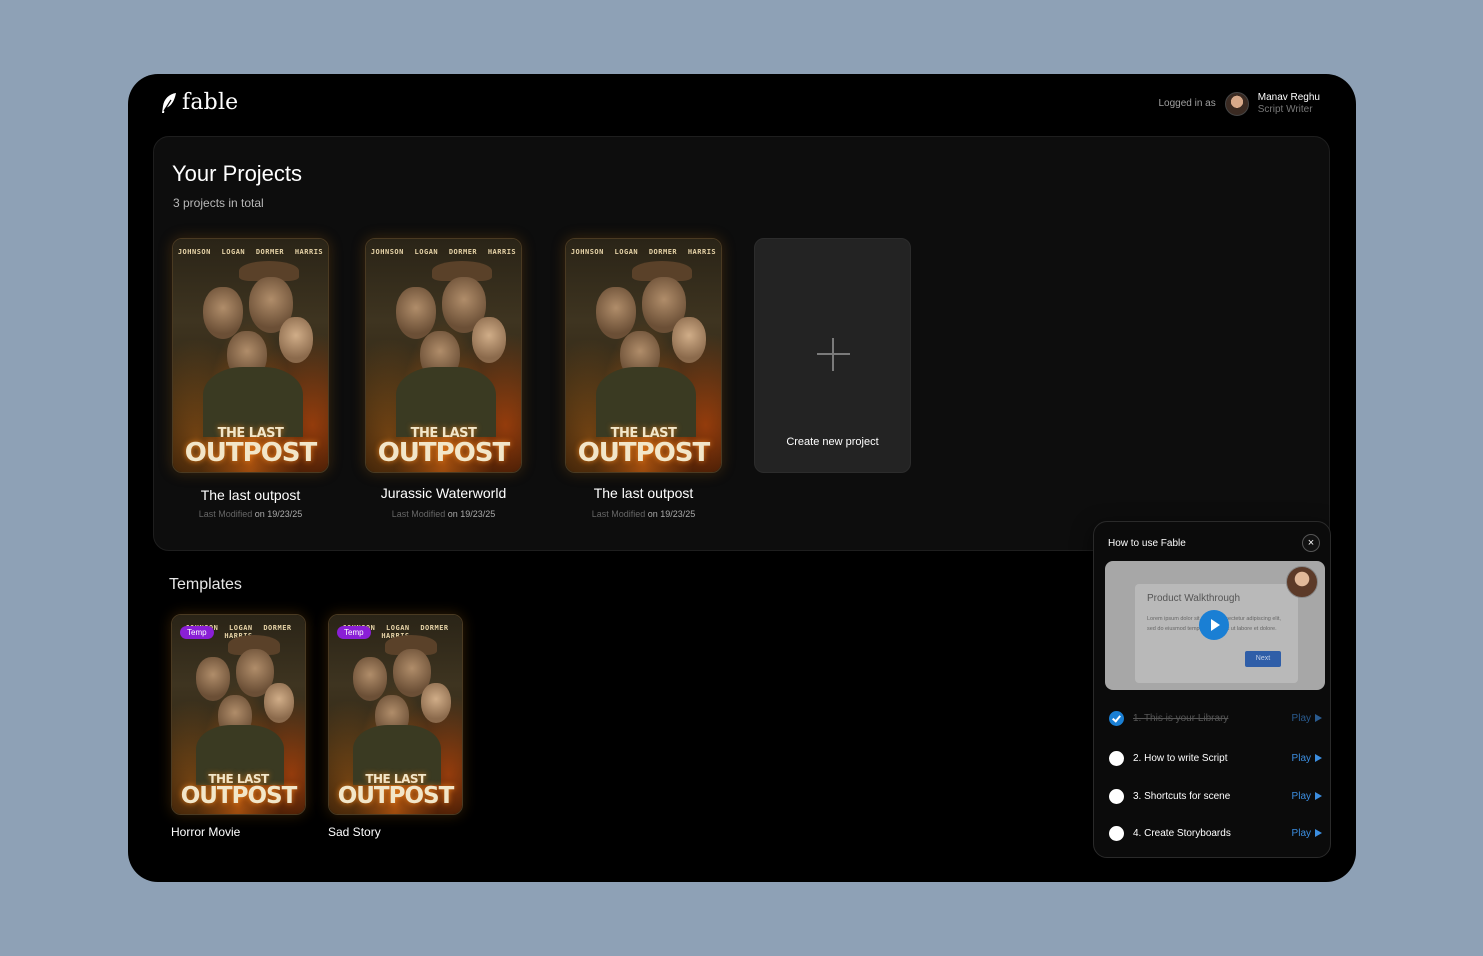 The image size is (1483, 956). Describe the element at coordinates (210, 102) in the screenshot. I see `app-name: fable` at that location.